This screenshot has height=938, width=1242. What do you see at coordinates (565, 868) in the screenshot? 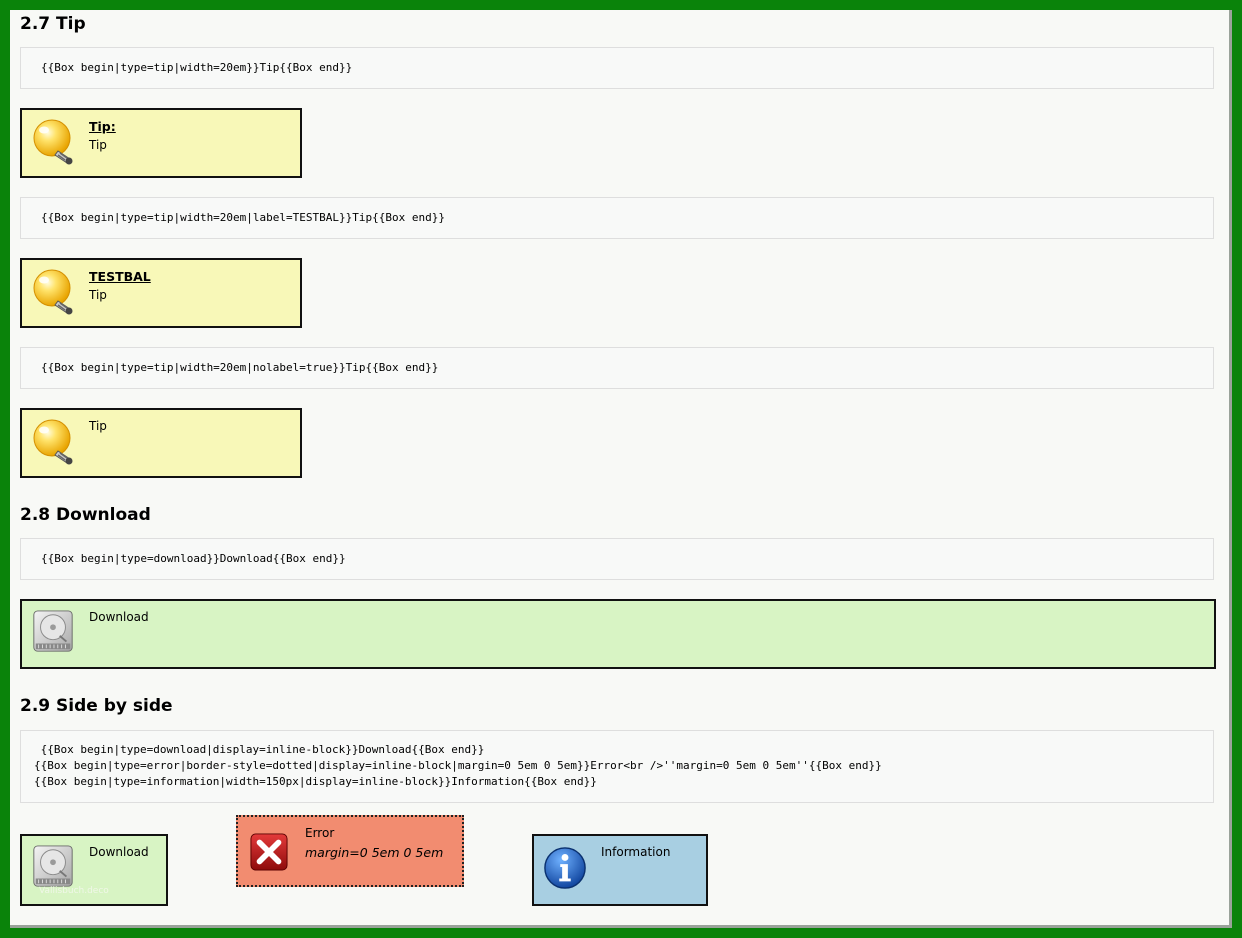
I see `information-icon` at bounding box center [565, 868].